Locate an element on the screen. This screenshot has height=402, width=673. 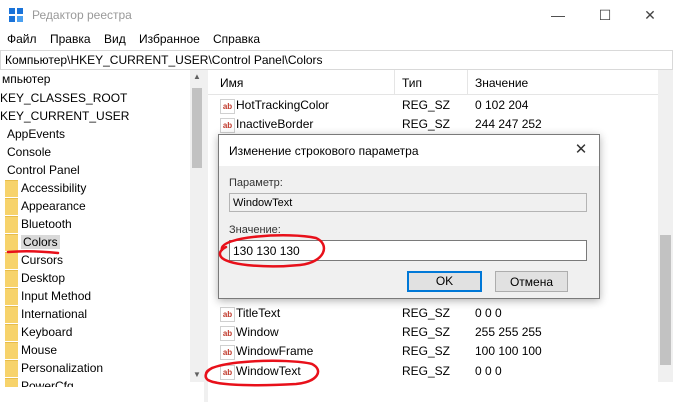
tree-item-cursors: Cursors is located at coordinates (34, 260).